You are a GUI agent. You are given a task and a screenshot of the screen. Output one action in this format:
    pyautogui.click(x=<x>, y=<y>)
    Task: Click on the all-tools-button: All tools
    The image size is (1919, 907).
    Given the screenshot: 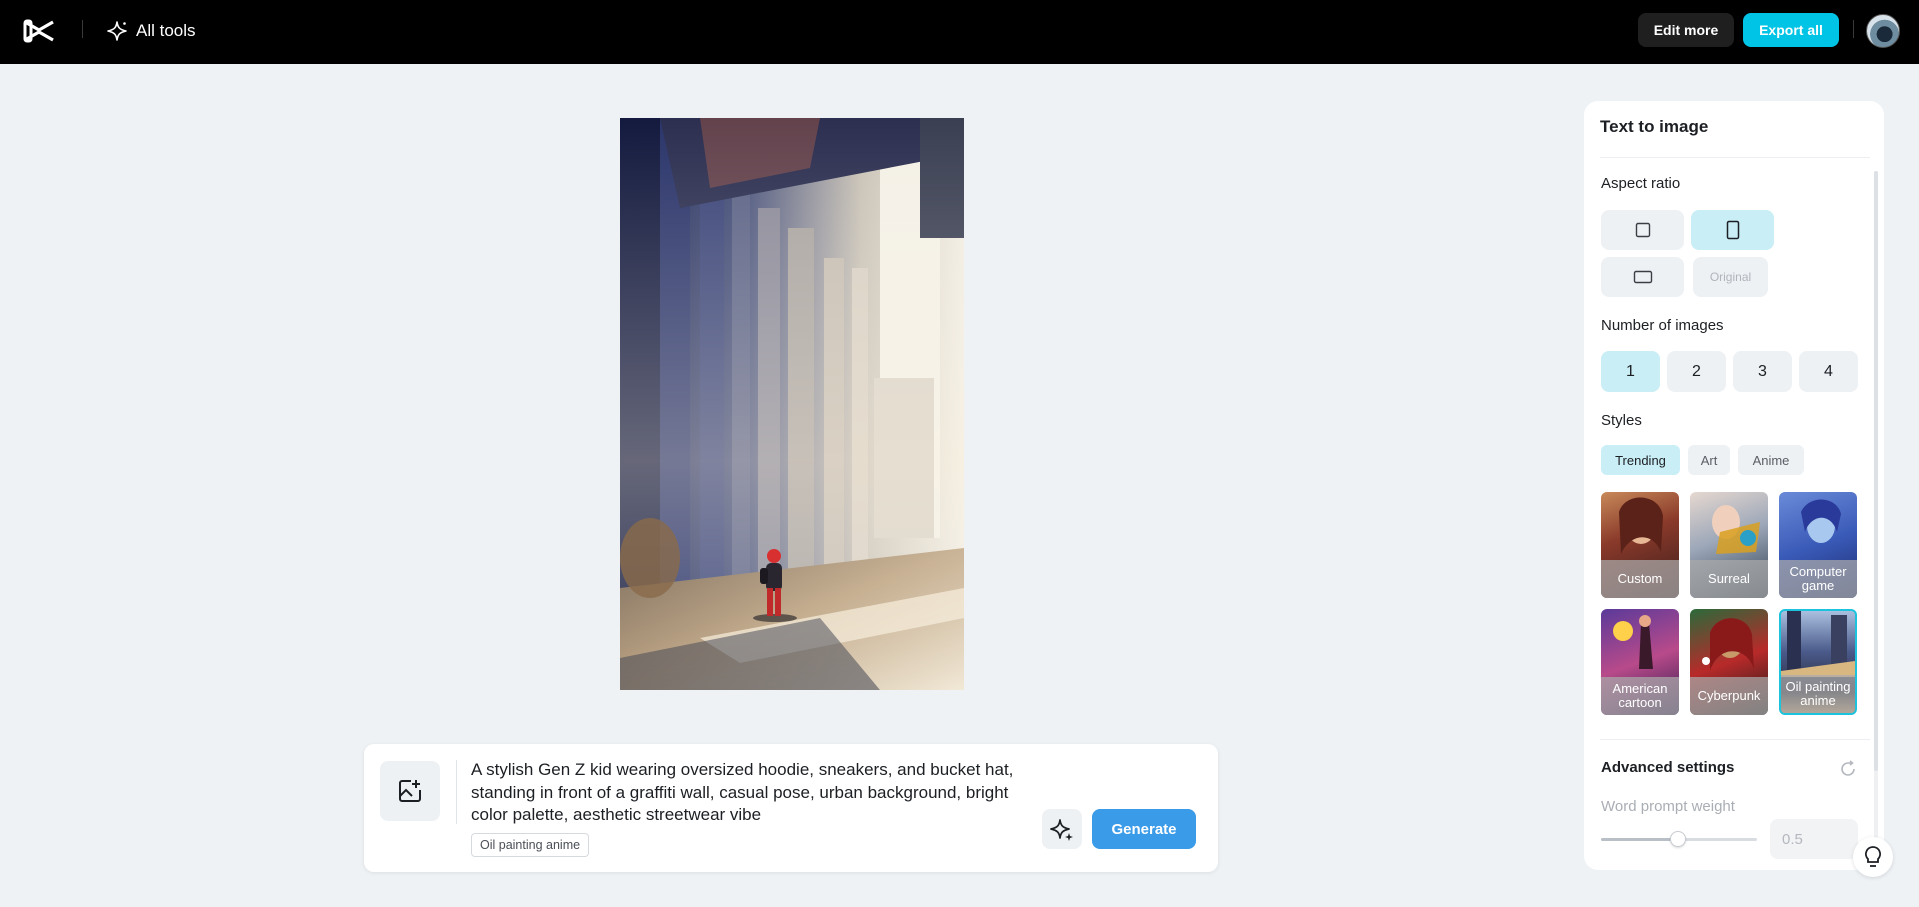 What is the action you would take?
    pyautogui.click(x=151, y=31)
    